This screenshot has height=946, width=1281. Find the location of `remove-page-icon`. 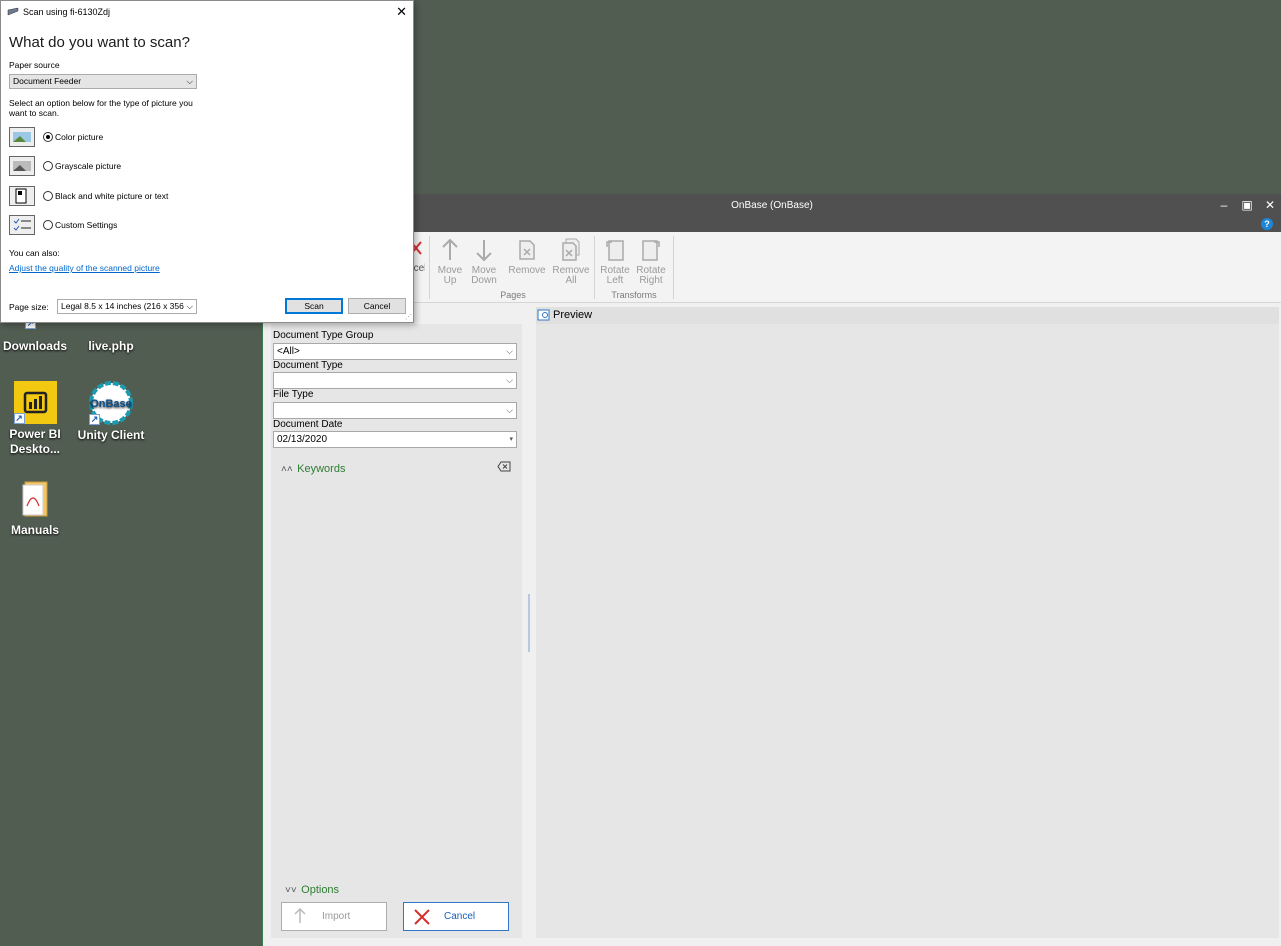

remove-page-icon is located at coordinates (527, 250).